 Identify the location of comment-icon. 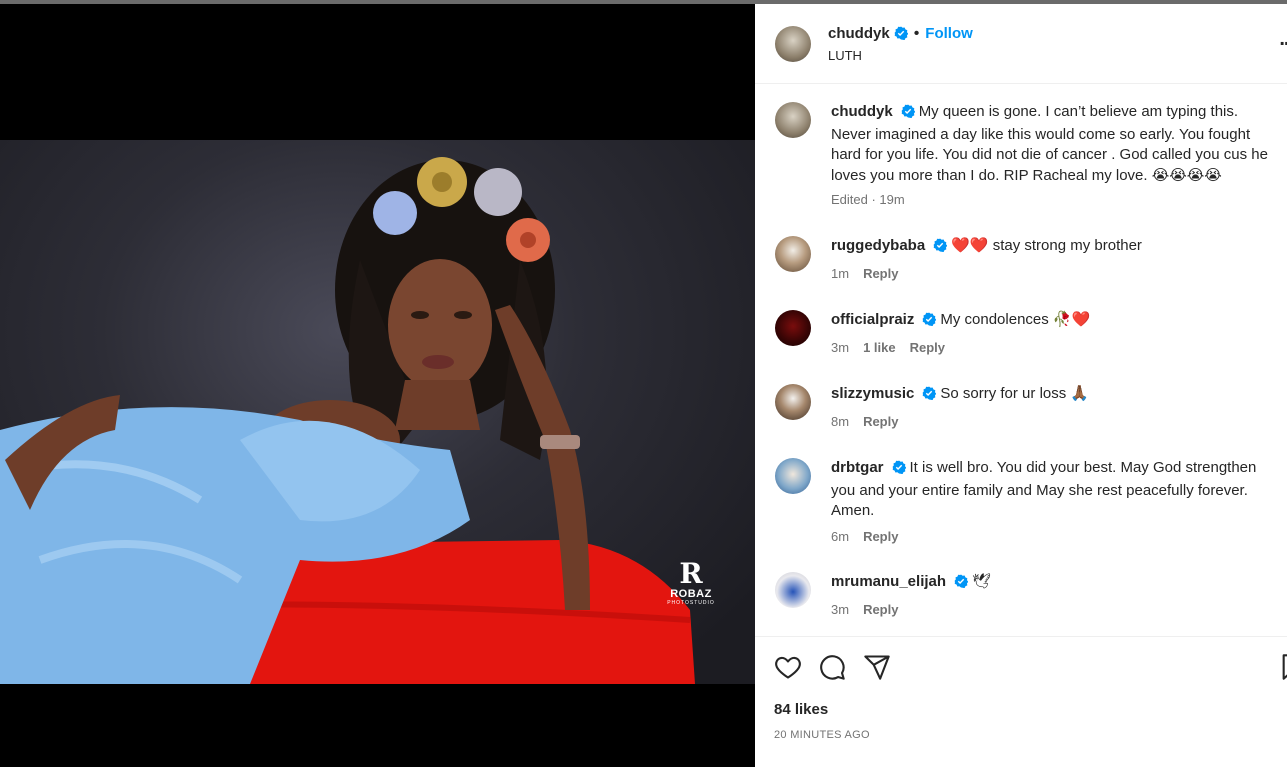
(832, 669).